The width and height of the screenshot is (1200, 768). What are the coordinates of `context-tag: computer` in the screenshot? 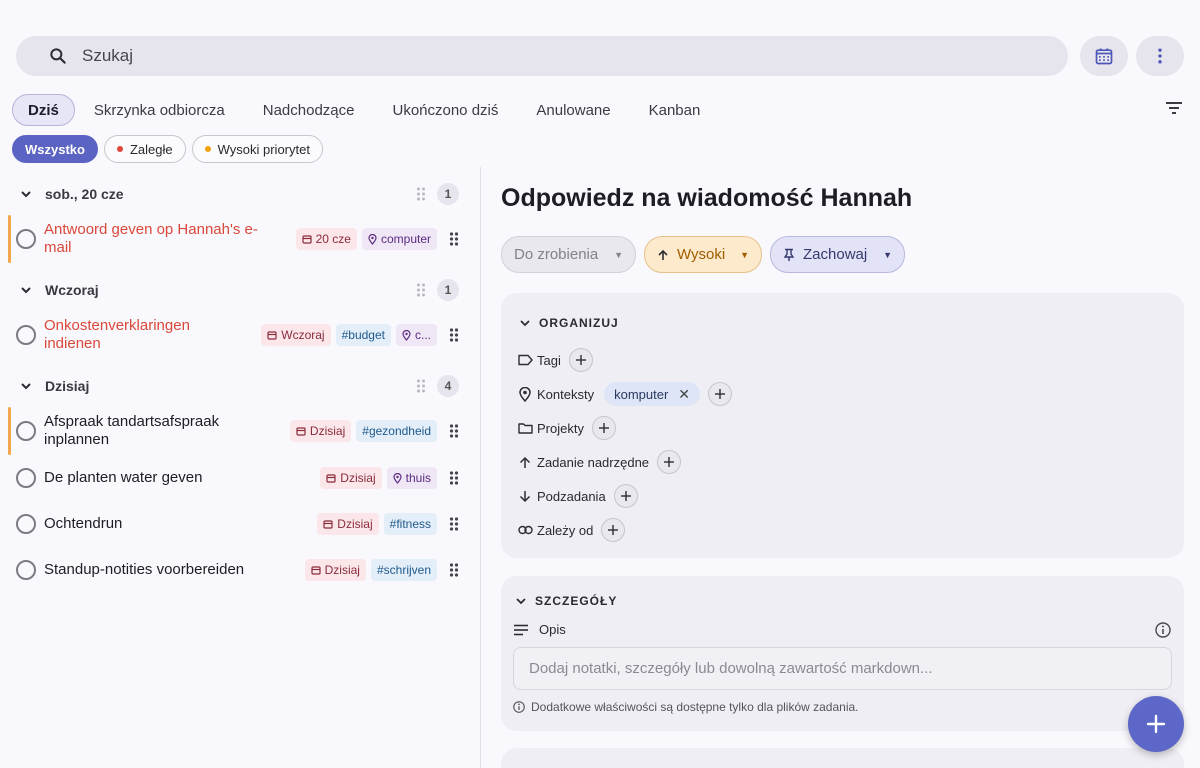 It's located at (399, 239).